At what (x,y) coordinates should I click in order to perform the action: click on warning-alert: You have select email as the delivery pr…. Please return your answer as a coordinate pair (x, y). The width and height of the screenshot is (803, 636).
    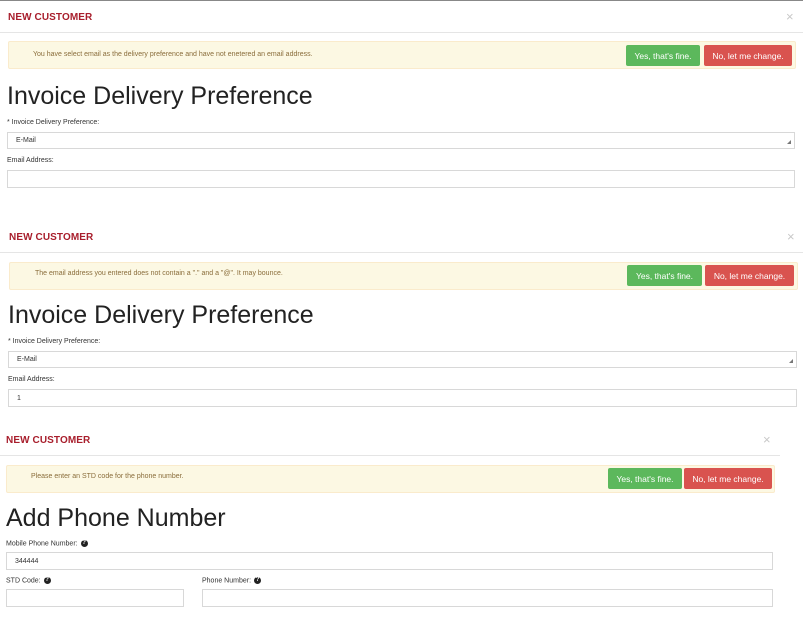
    Looking at the image, I should click on (402, 55).